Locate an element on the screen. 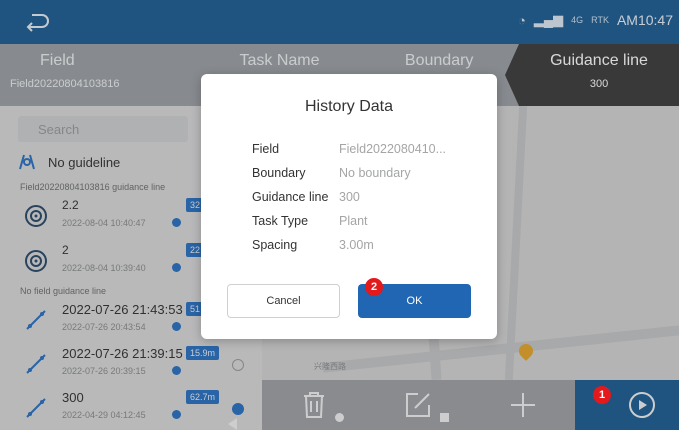 This screenshot has width=679, height=430. detail-value: 3.00m is located at coordinates (356, 245).